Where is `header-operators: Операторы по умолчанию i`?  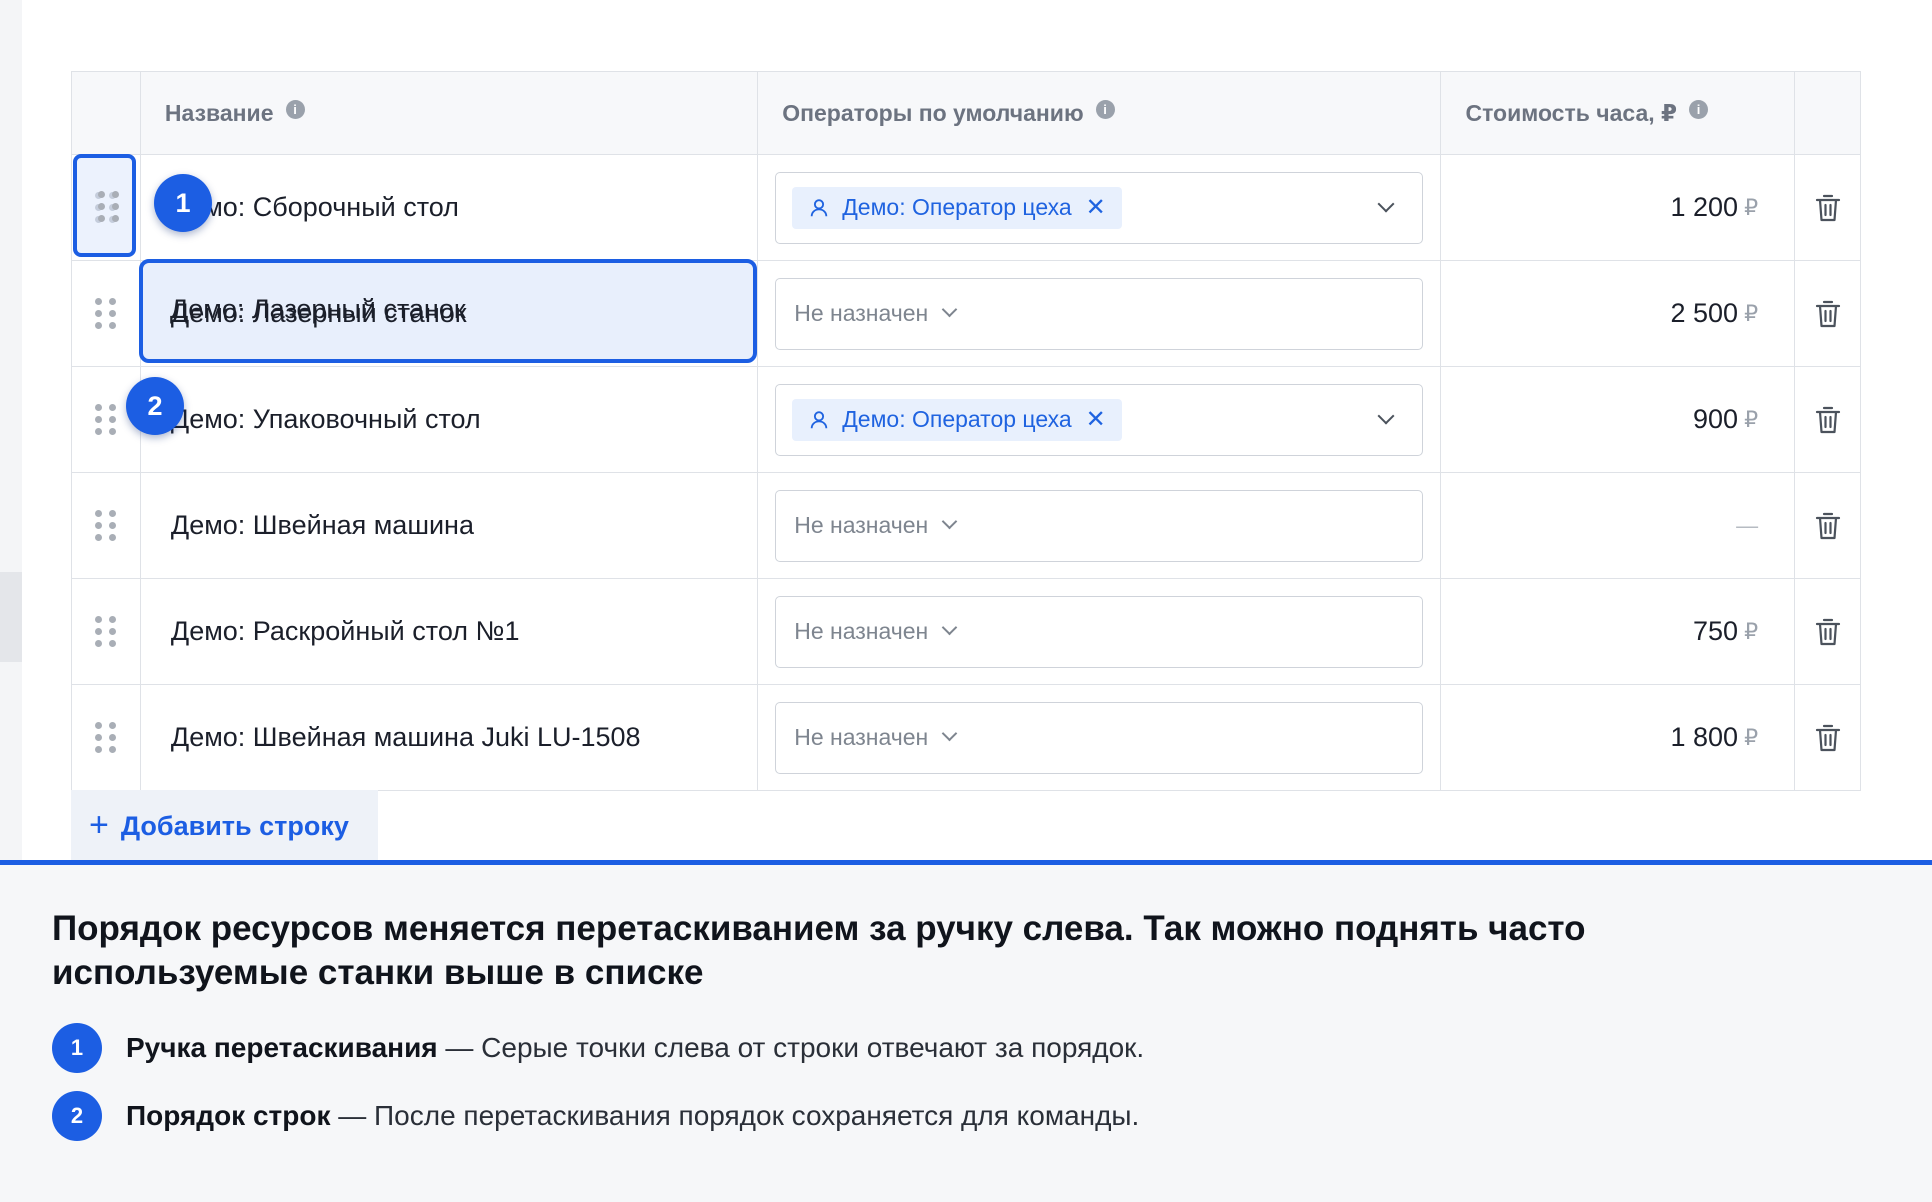 header-operators: Операторы по умолчанию i is located at coordinates (1098, 113).